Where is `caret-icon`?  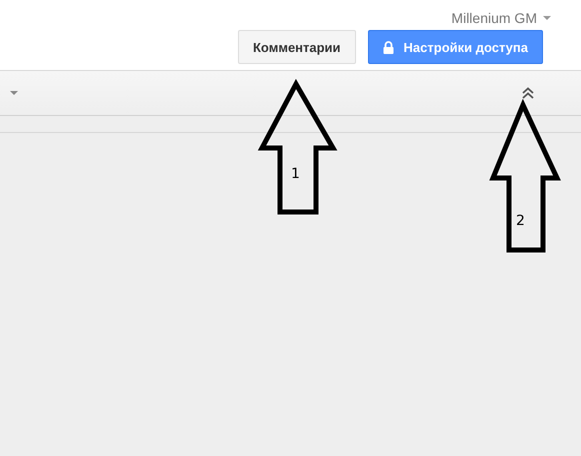 caret-icon is located at coordinates (547, 18).